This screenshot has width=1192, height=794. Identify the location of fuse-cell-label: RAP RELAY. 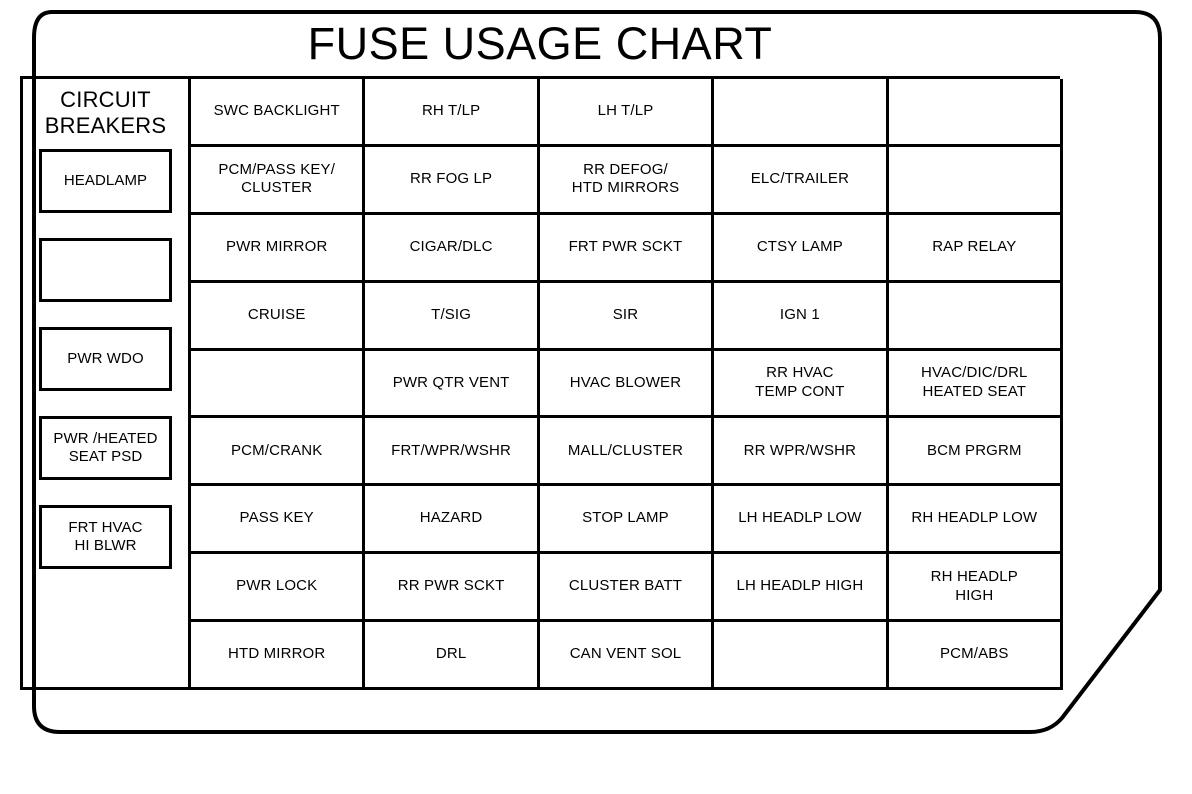
(974, 246).